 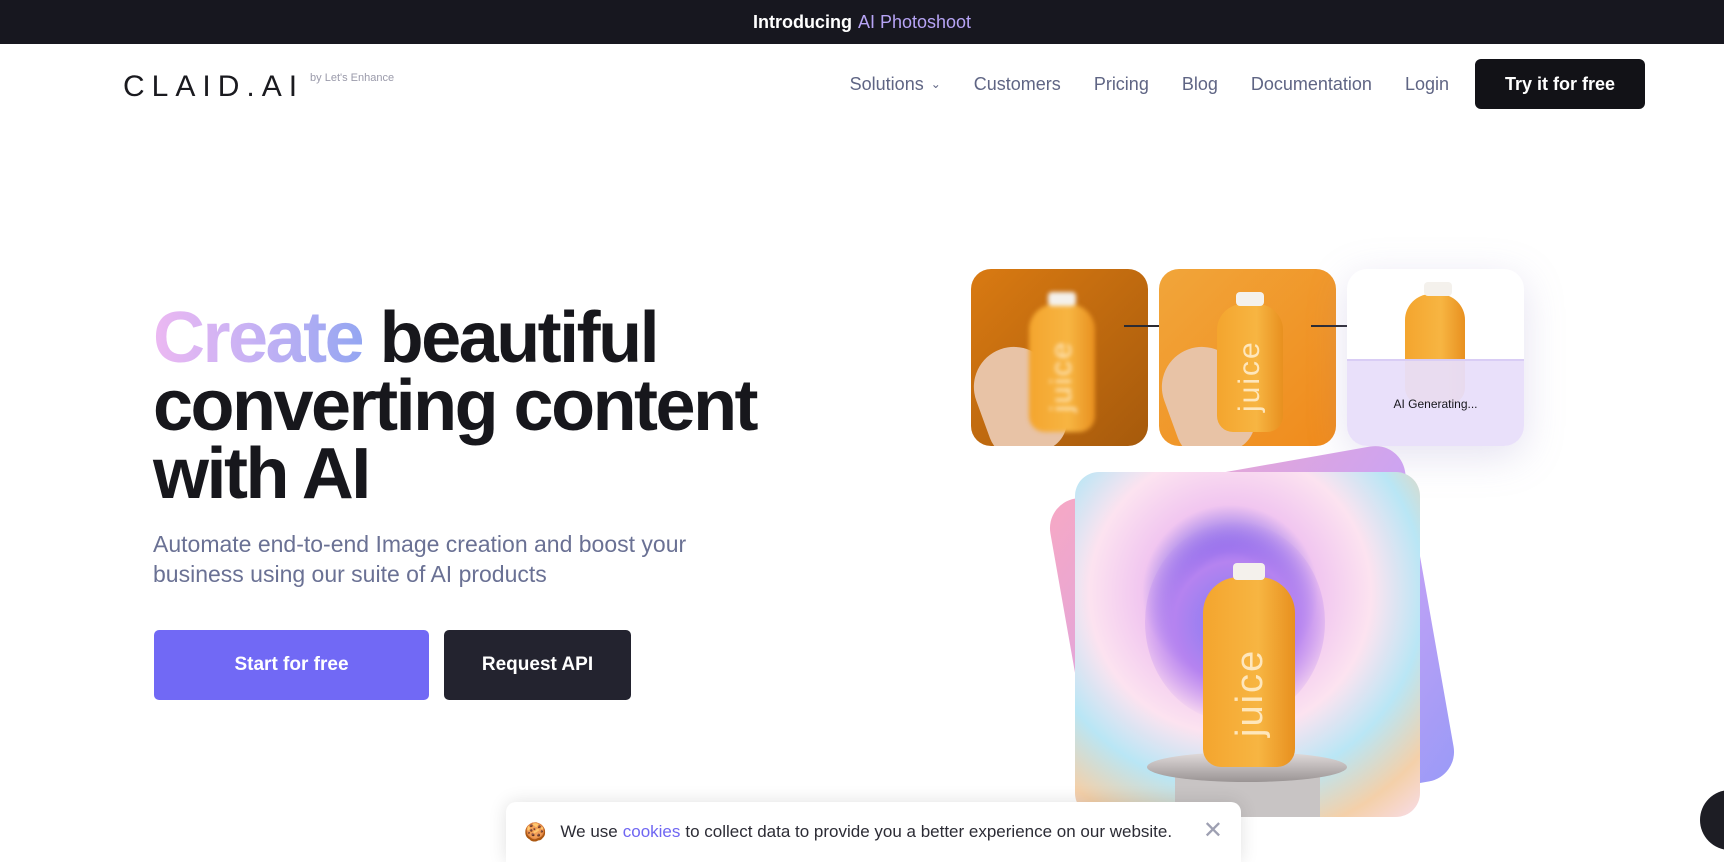 What do you see at coordinates (652, 832) in the screenshot?
I see `cookies-link: cookies` at bounding box center [652, 832].